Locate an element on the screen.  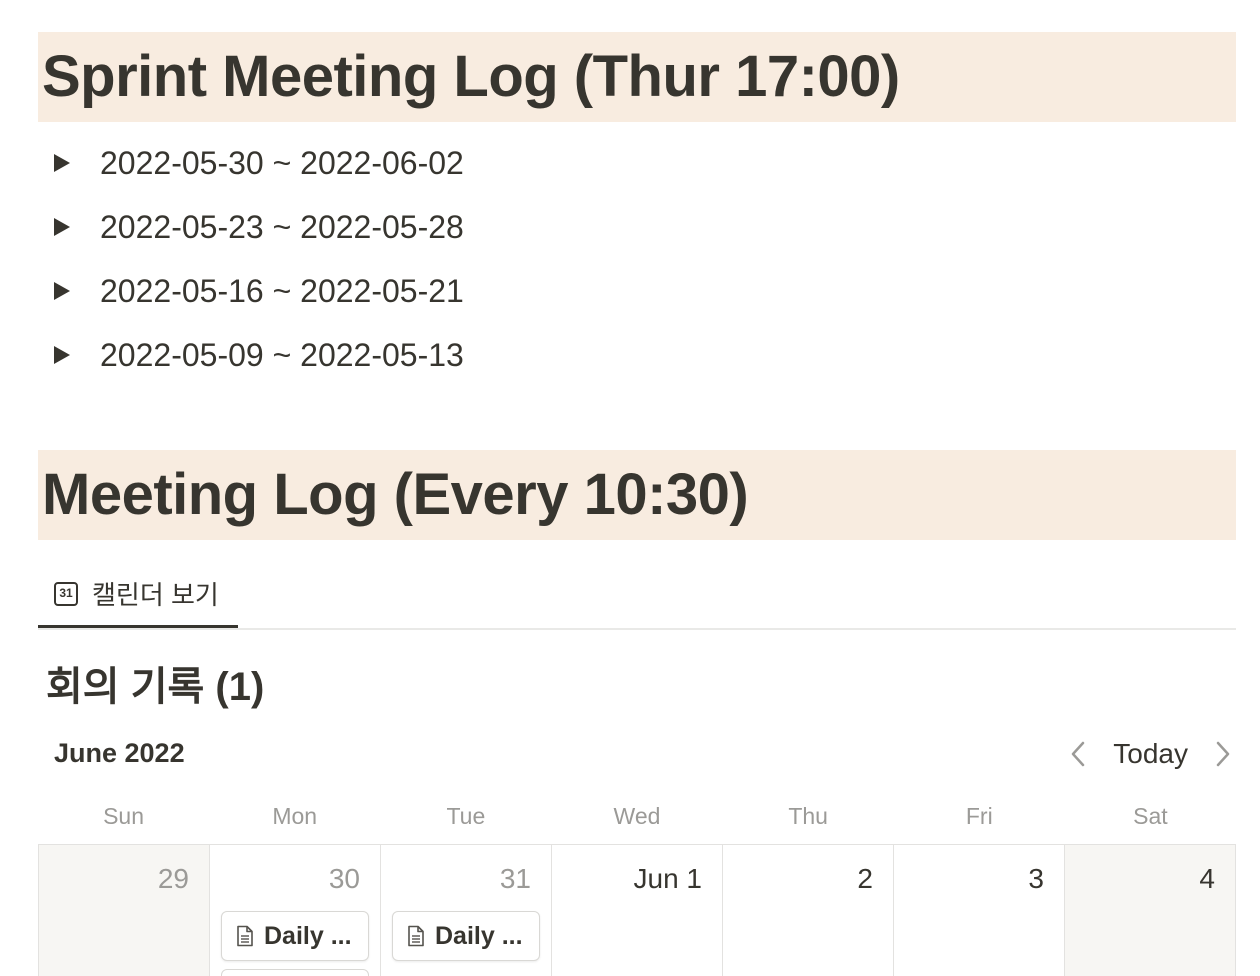
toggle-label: 2022-05-30 ~ 2022-06-02 is located at coordinates (282, 162).